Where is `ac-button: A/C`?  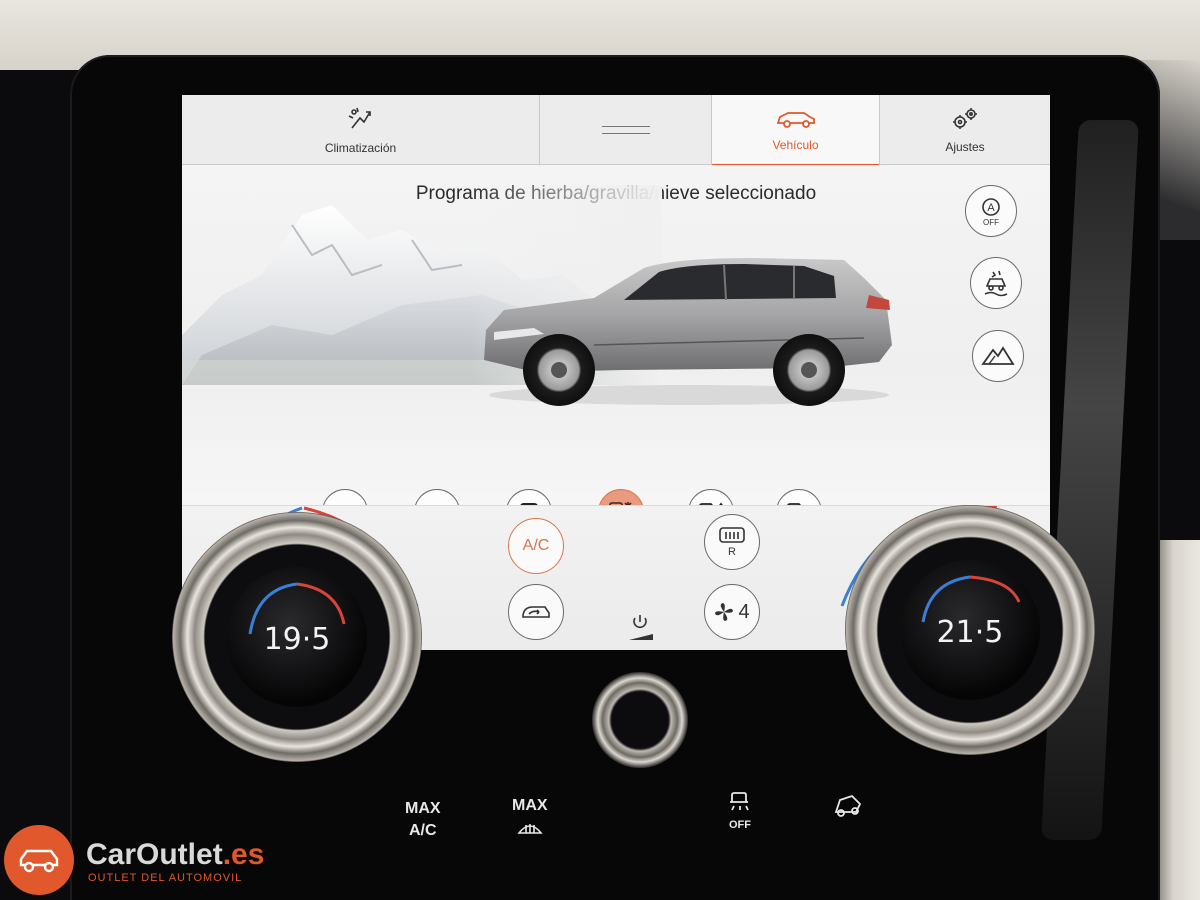 ac-button: A/C is located at coordinates (536, 546).